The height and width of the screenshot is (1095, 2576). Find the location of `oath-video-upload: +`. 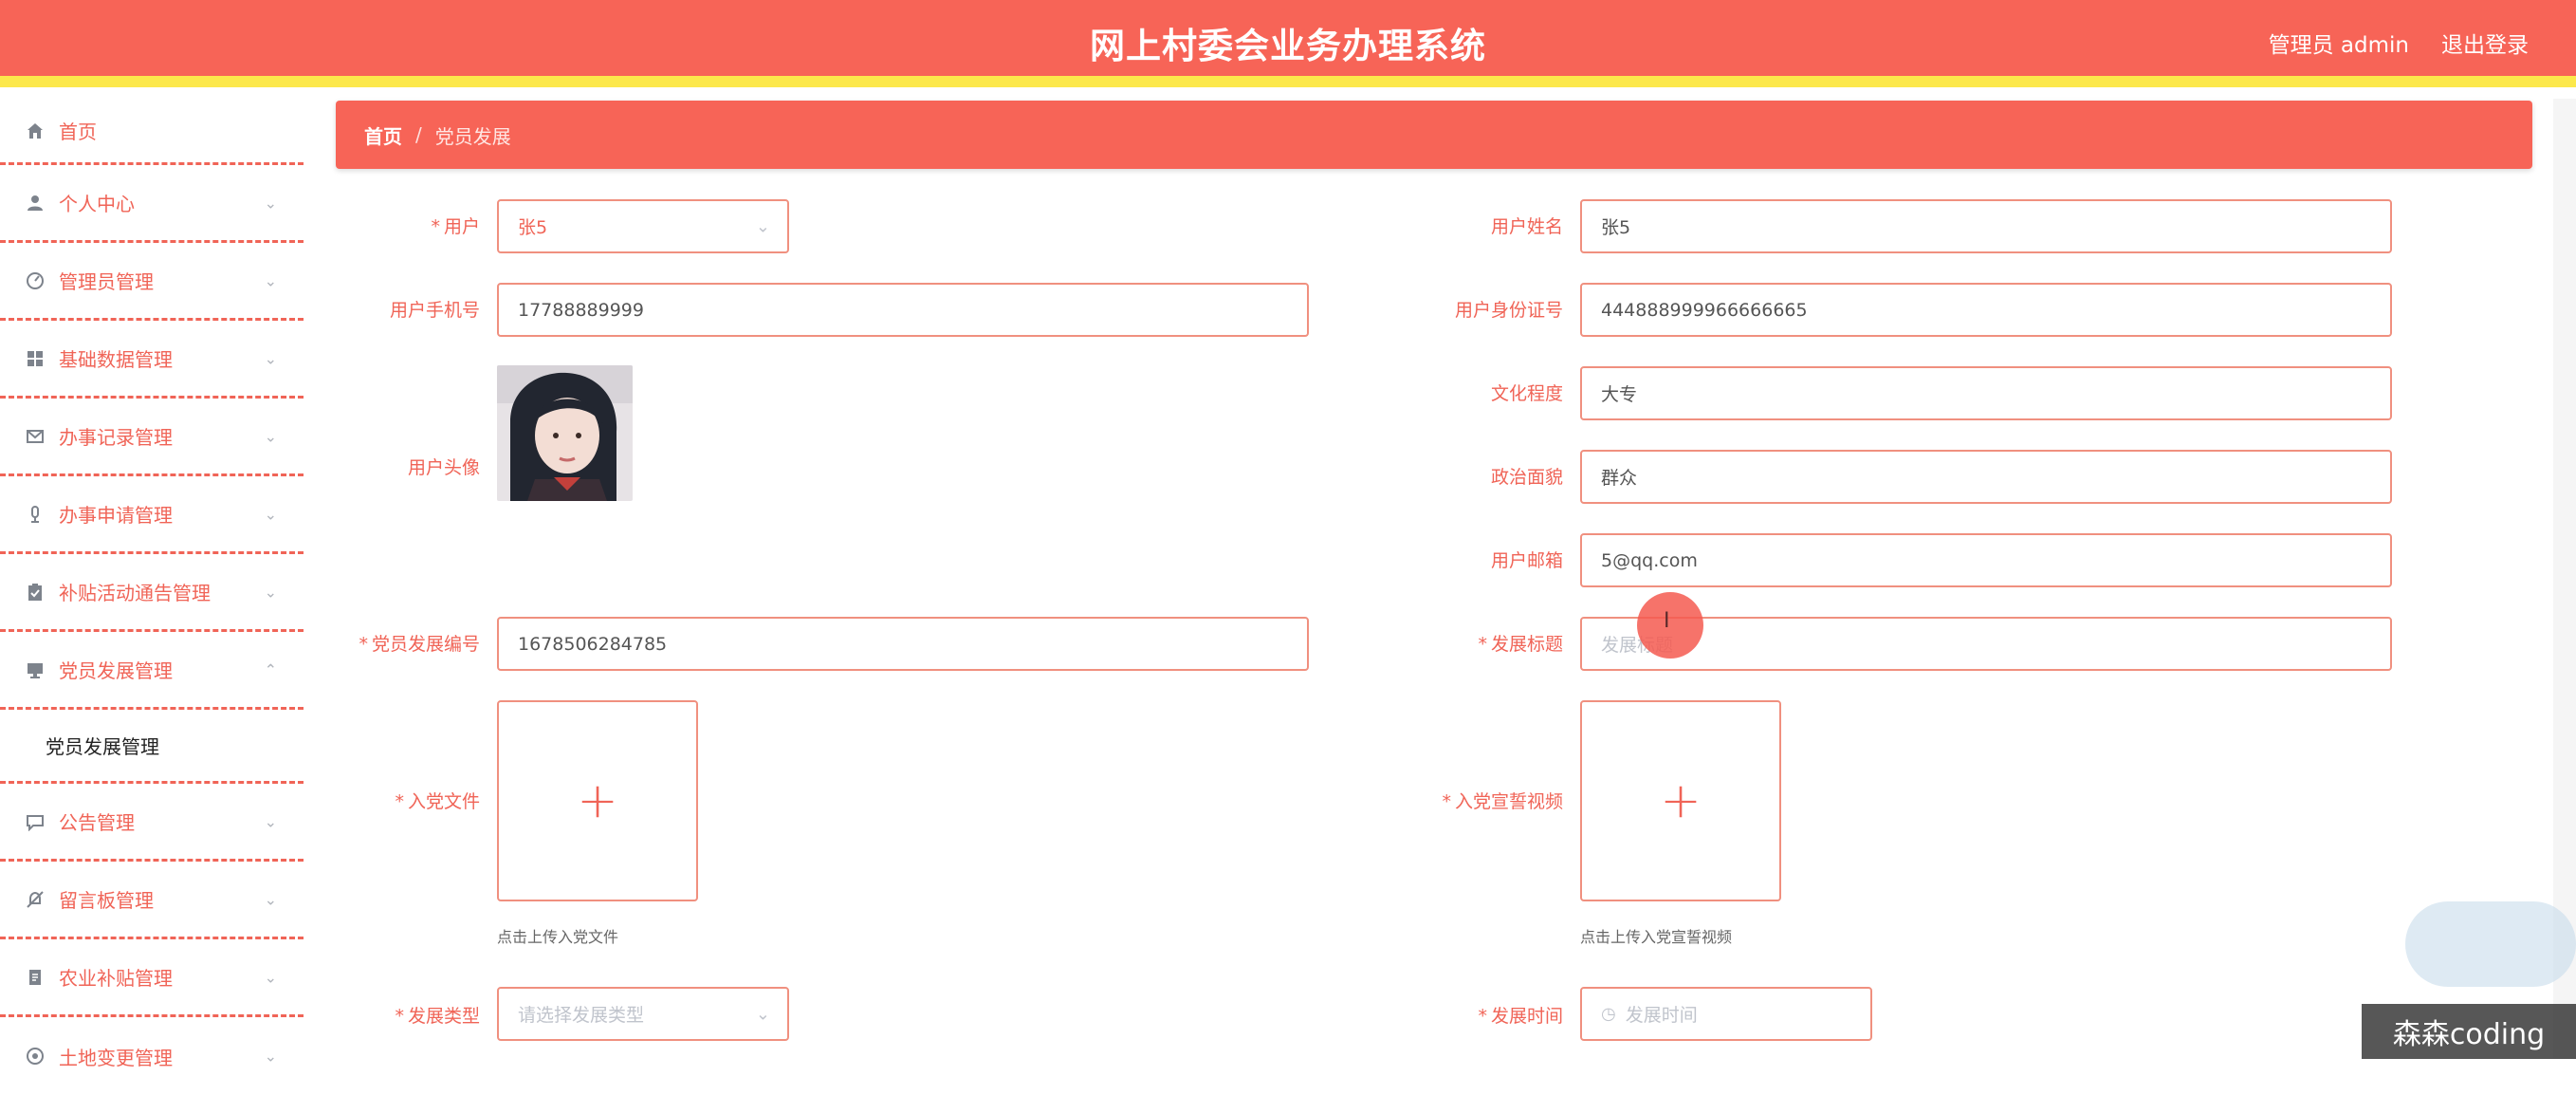

oath-video-upload: + is located at coordinates (1680, 800).